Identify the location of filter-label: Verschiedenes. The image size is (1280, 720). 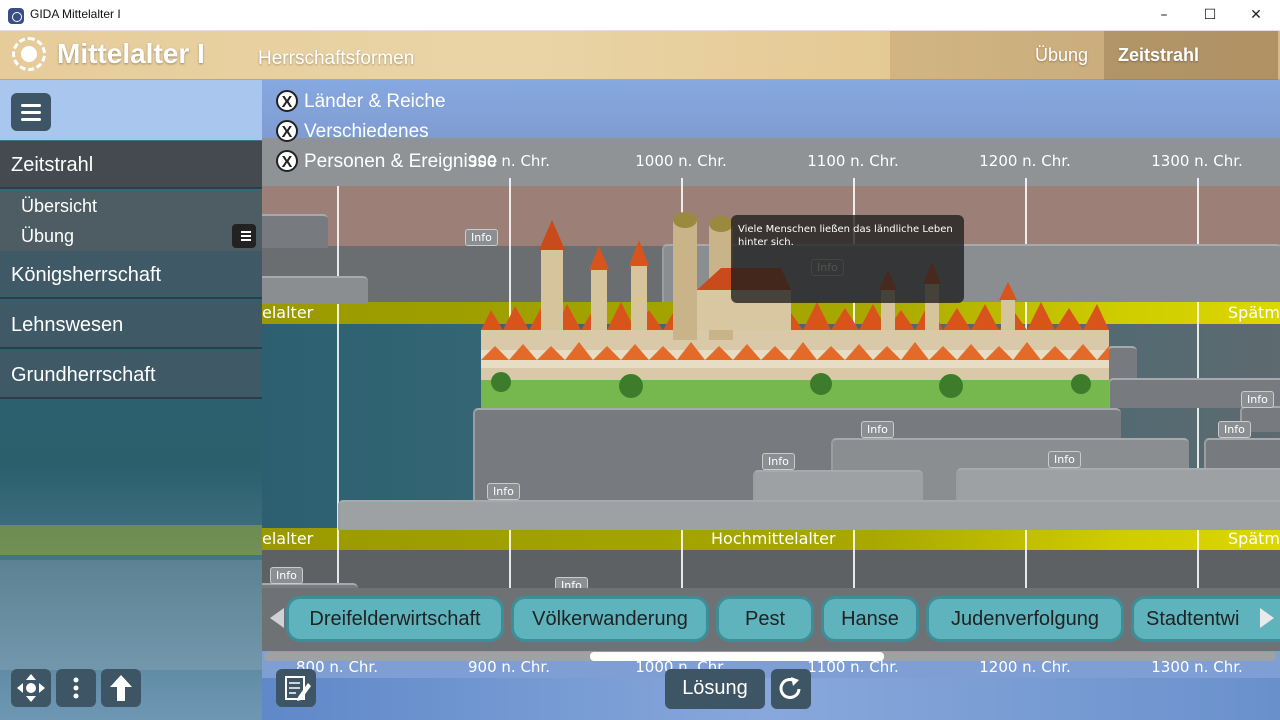
(366, 131).